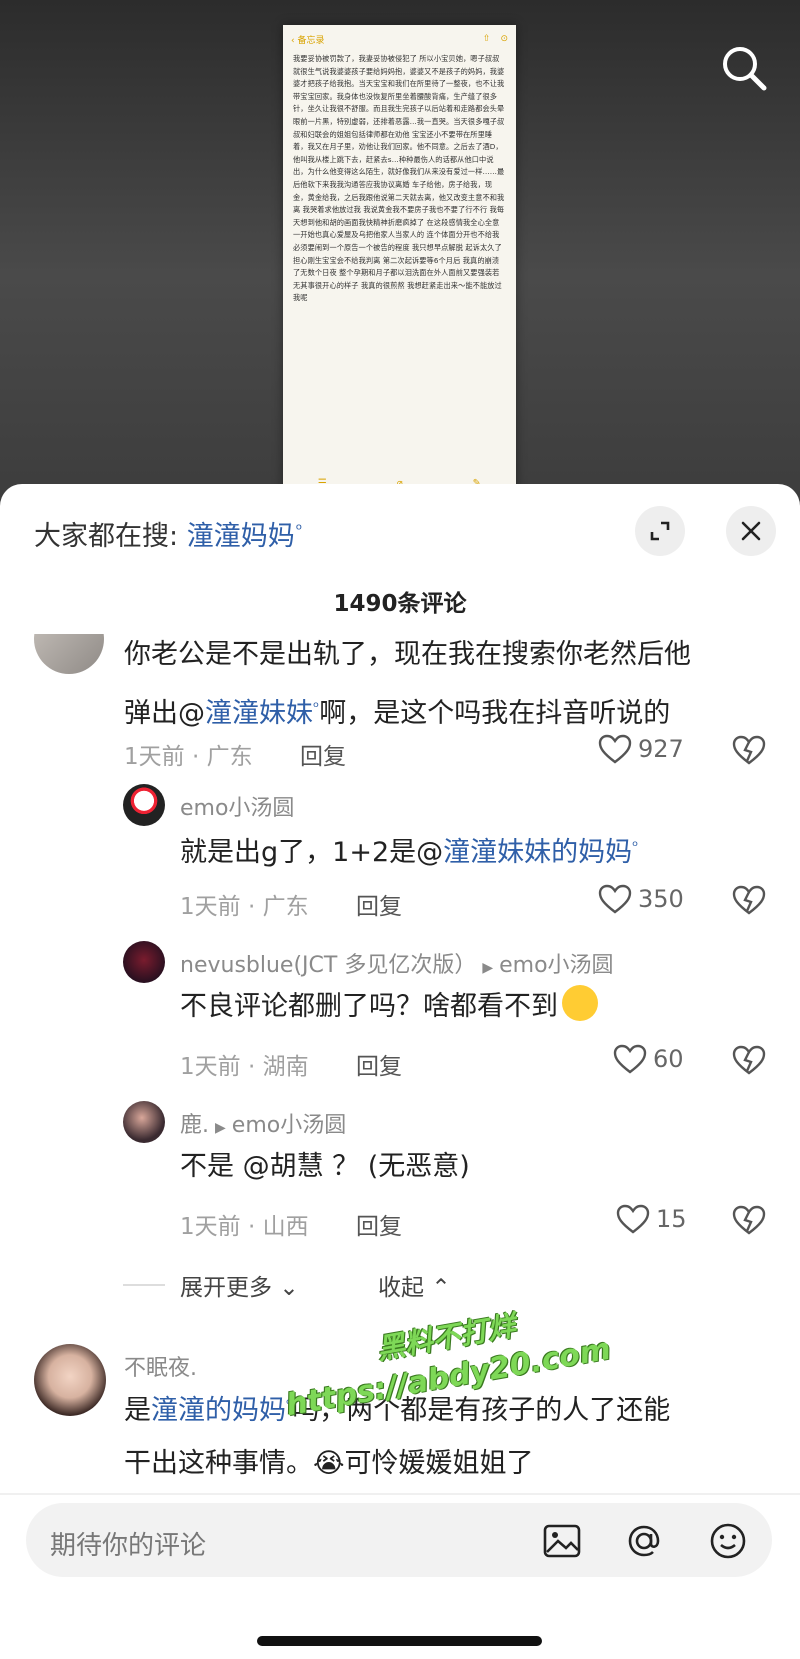 This screenshot has height=1659, width=800. I want to click on note-back-label: ‹ 备忘录, so click(308, 40).